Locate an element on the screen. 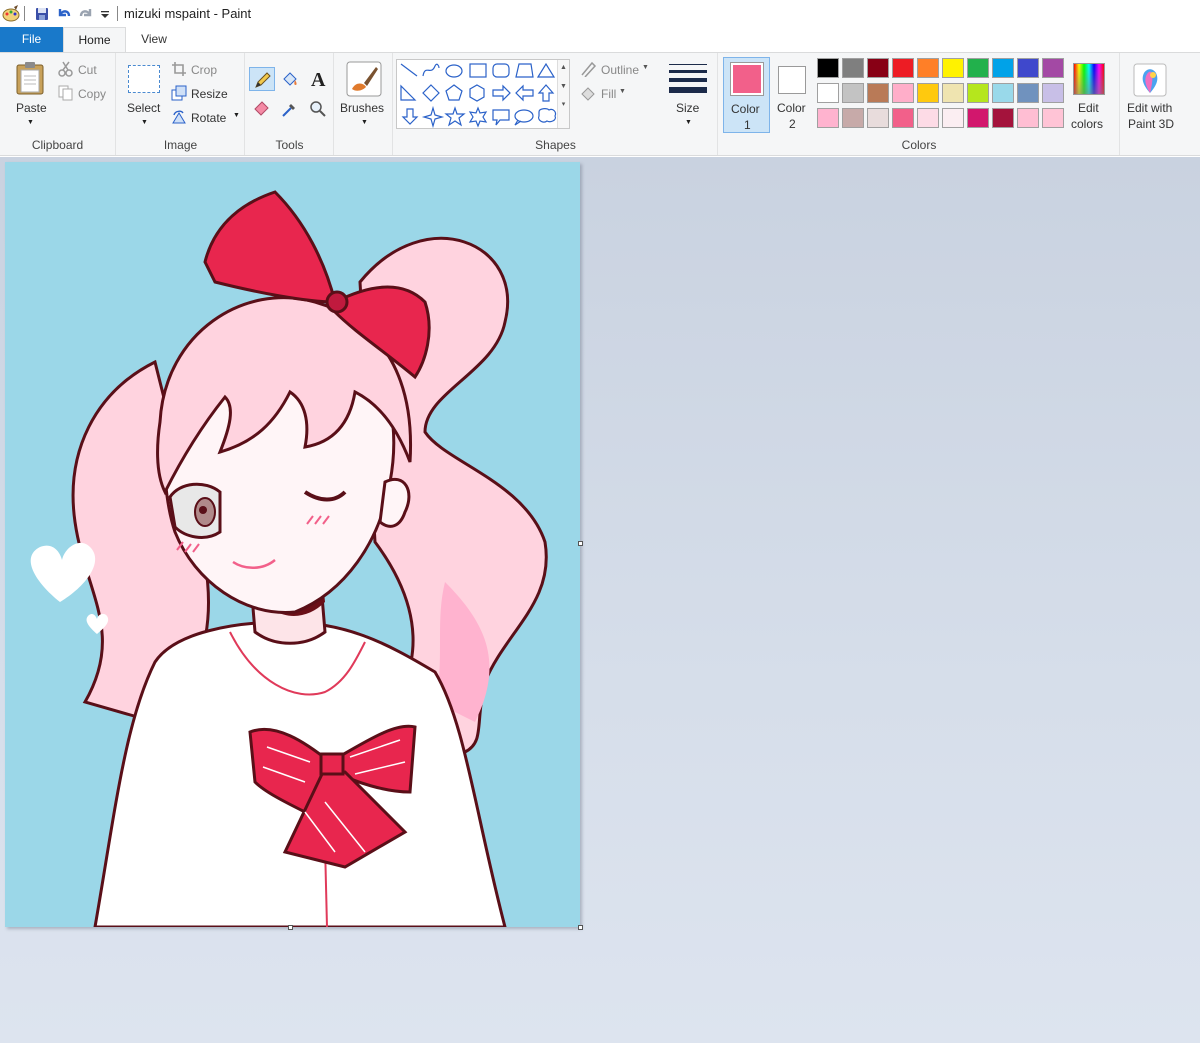  paint-app-icon is located at coordinates (11, 14).